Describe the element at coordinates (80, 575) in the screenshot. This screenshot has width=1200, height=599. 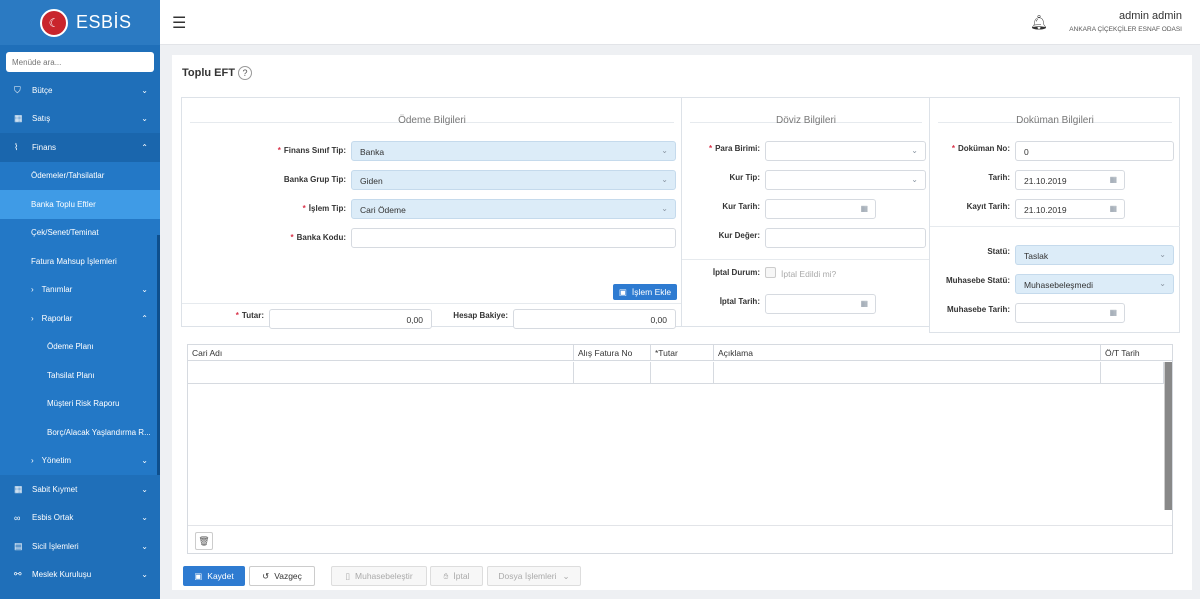
I see `nav-meslek-kurulusu: ⚯ Meslek Kuruluşu ⌄` at that location.